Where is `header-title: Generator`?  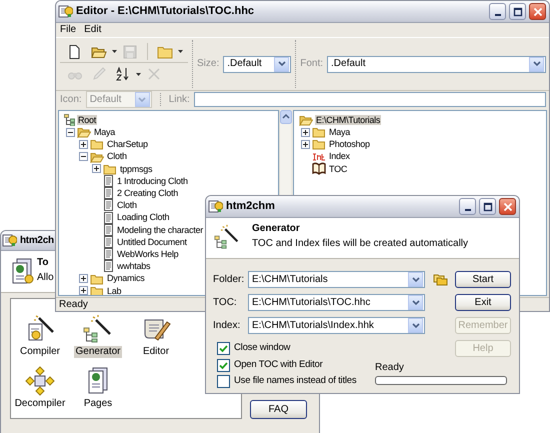
header-title: Generator is located at coordinates (276, 228).